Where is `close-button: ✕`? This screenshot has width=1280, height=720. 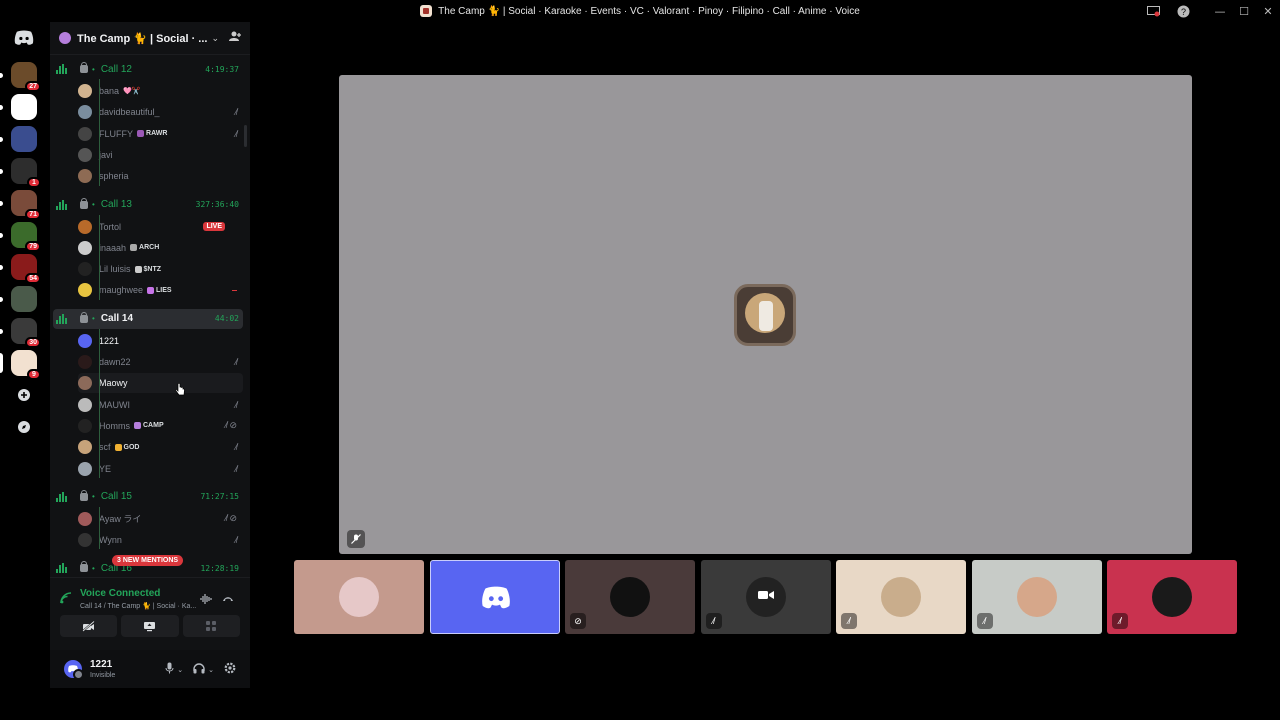 close-button: ✕ is located at coordinates (1268, 11).